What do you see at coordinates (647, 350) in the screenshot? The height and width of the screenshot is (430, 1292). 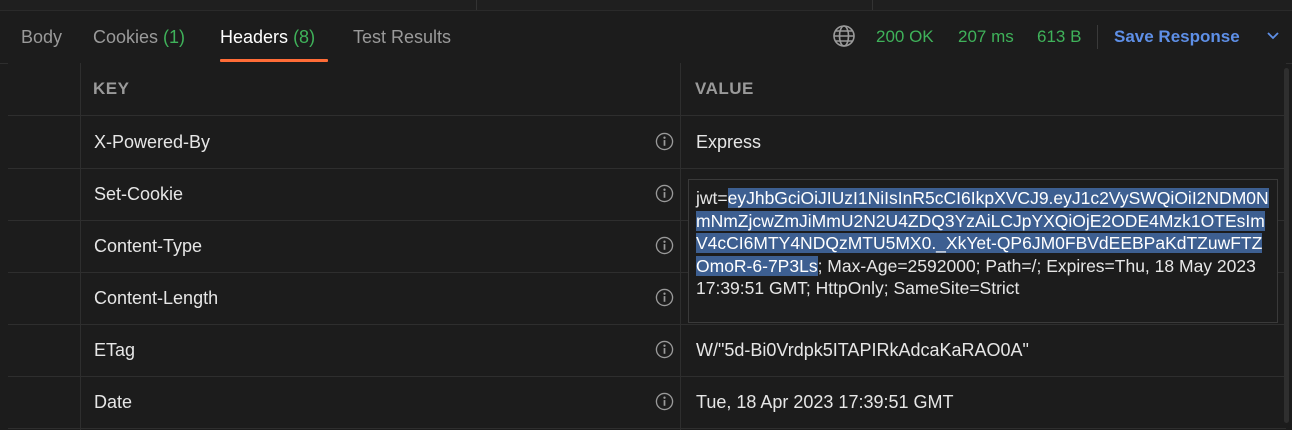 I see `table-row: ETag W/"5d-Bi0Vrdpk5ITAPIRkAdcaKaRAO0A"` at bounding box center [647, 350].